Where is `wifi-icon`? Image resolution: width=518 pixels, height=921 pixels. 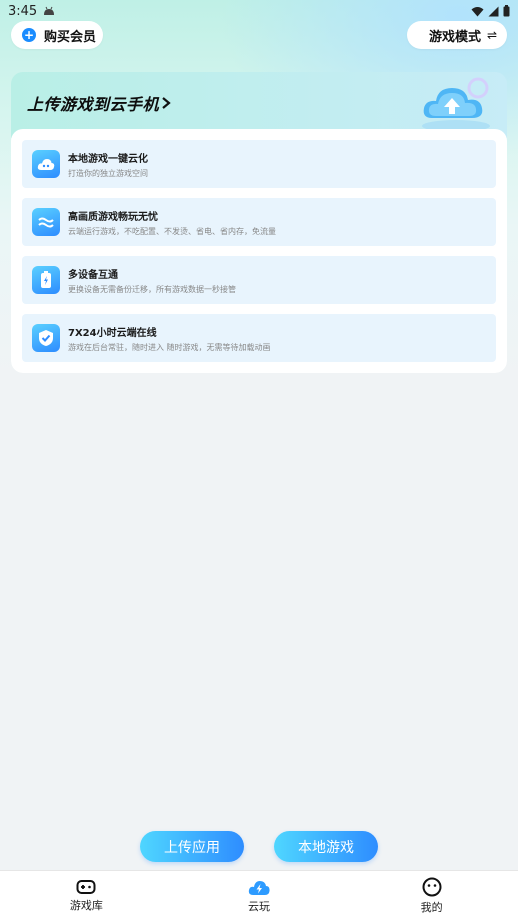 wifi-icon is located at coordinates (477, 11).